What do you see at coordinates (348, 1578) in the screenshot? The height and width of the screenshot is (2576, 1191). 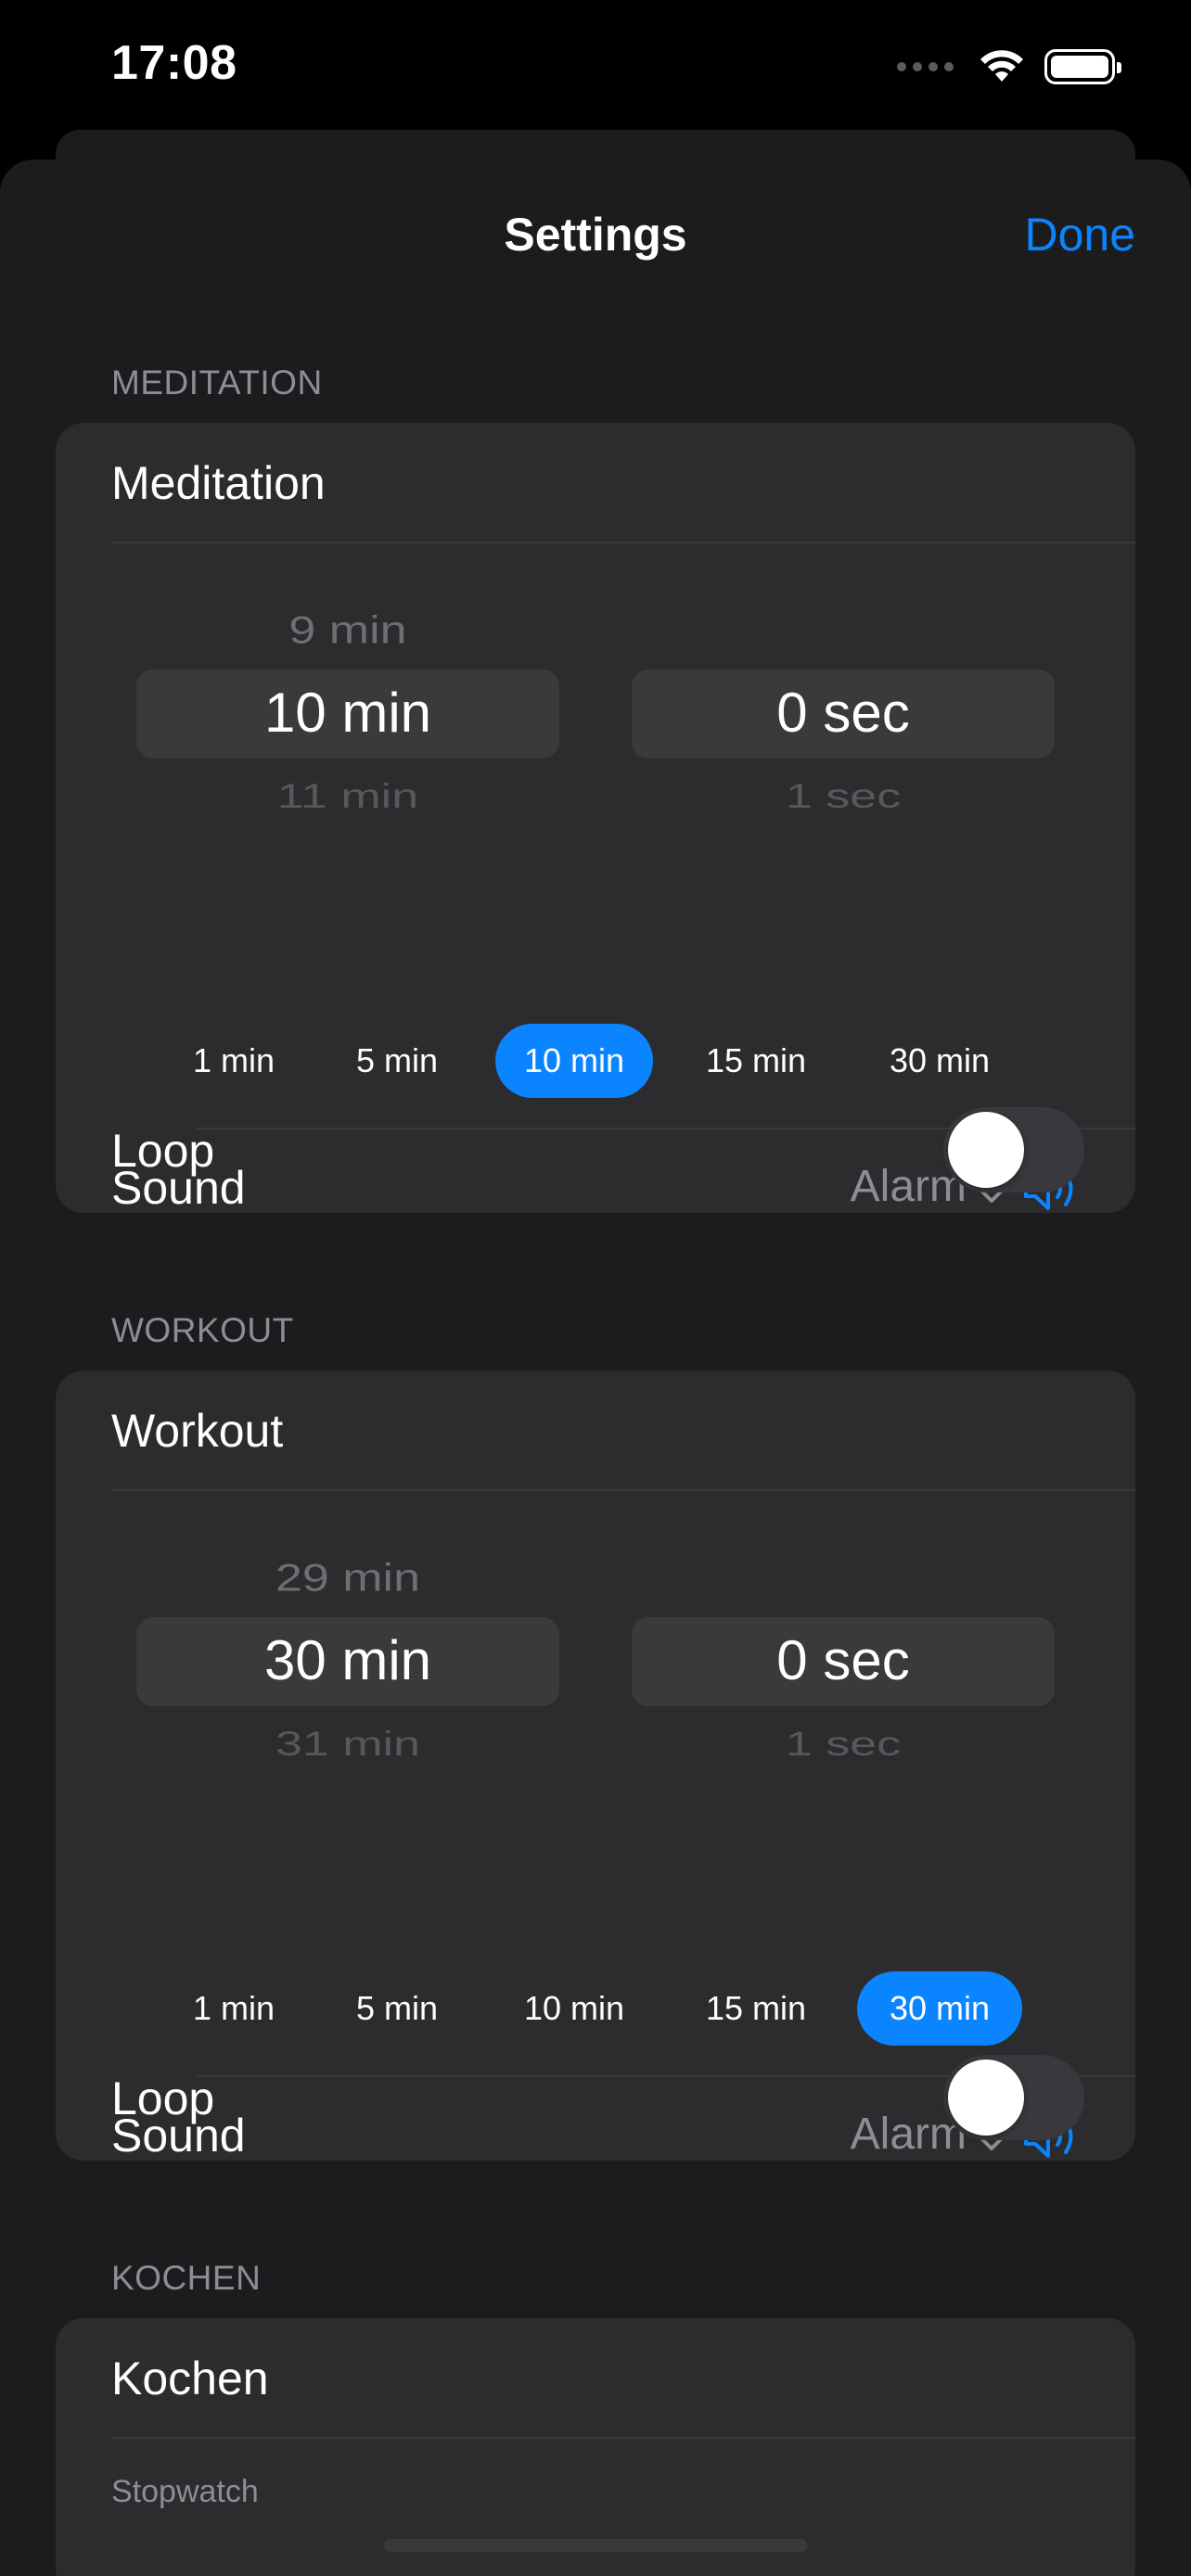 I see `picker-item-above: 29 min` at bounding box center [348, 1578].